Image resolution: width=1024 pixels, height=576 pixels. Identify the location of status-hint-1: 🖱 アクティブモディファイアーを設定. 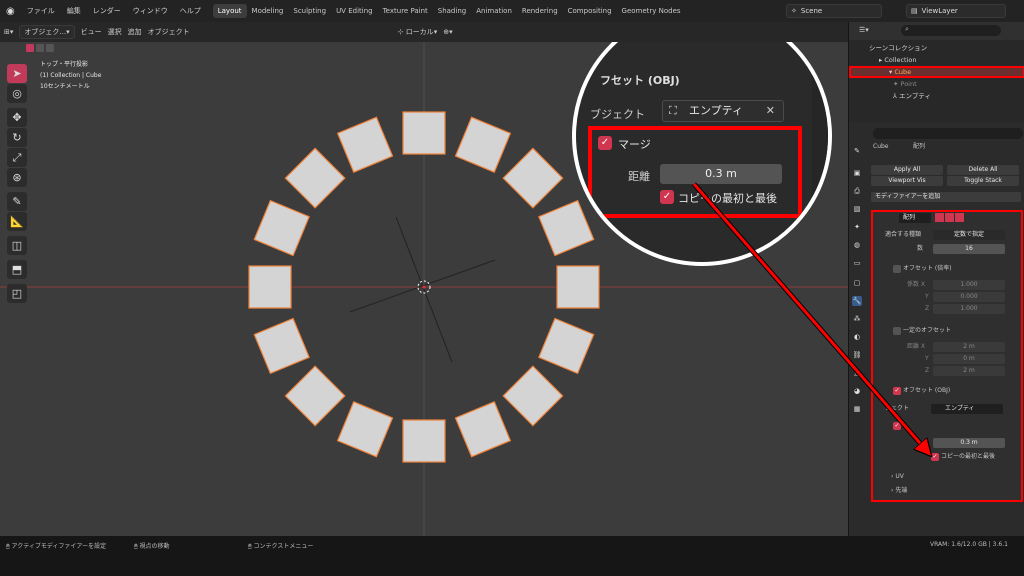
(56, 546).